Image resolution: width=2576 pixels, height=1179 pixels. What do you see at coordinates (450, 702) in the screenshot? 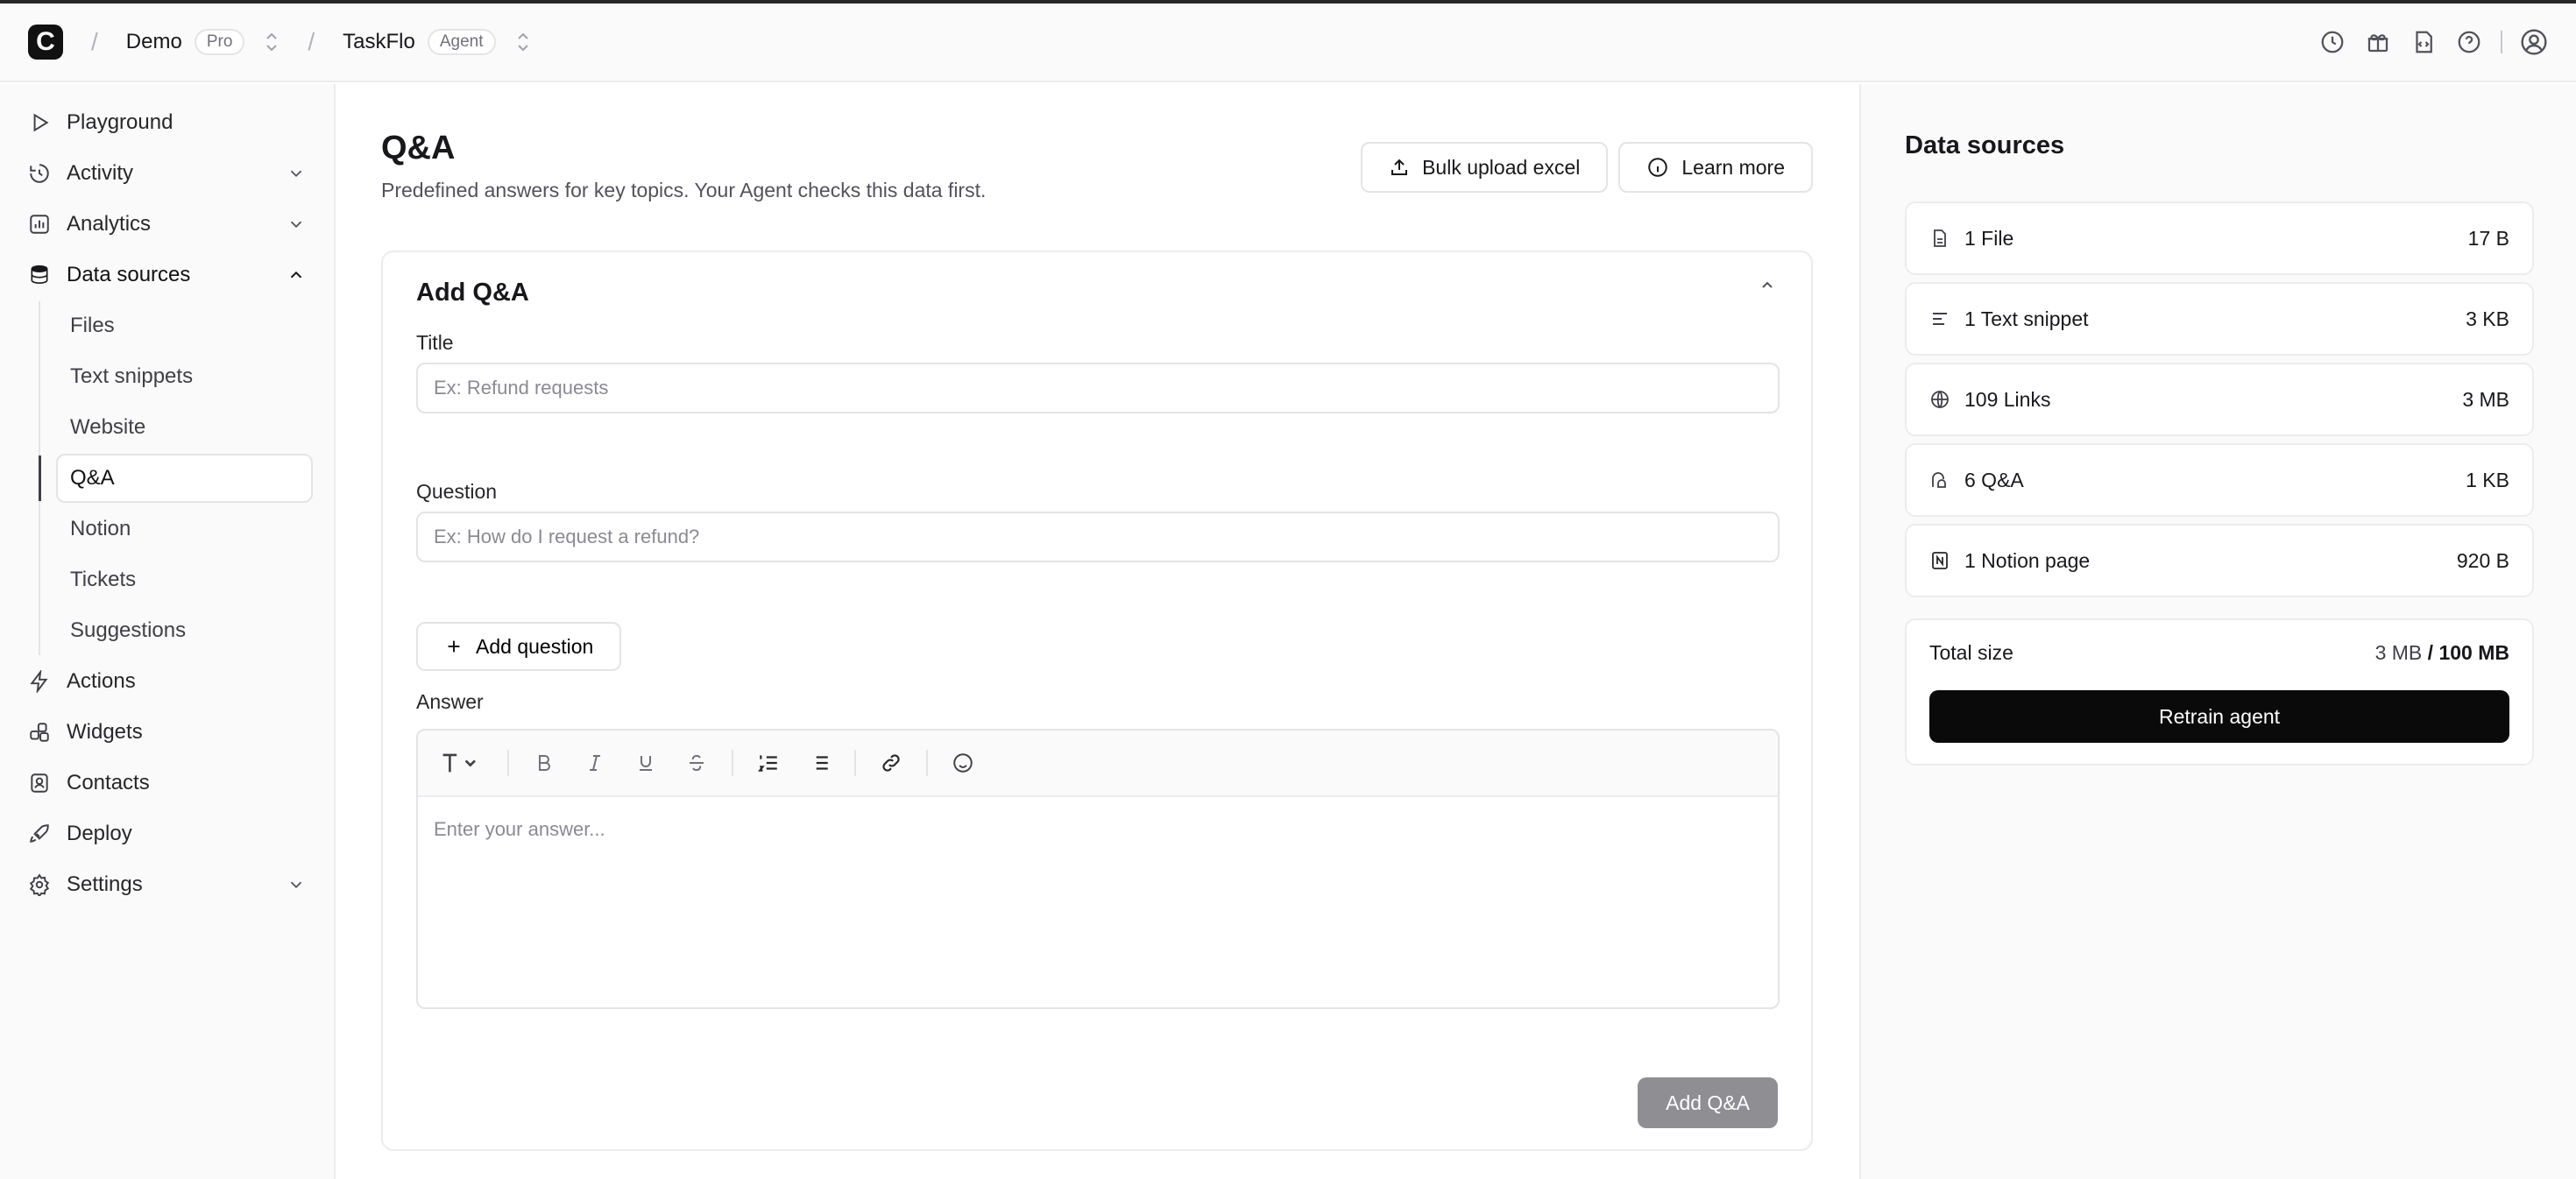
I see `answer-label: Answer` at bounding box center [450, 702].